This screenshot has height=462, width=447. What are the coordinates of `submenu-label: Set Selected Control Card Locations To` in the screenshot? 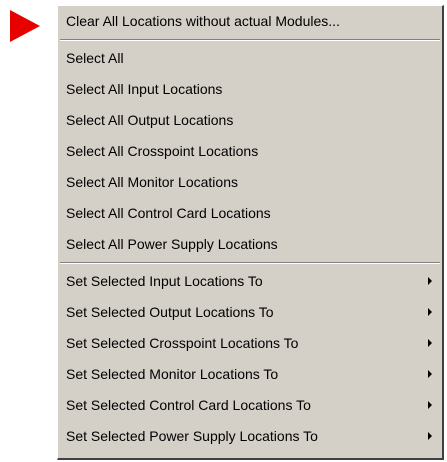 It's located at (188, 405).